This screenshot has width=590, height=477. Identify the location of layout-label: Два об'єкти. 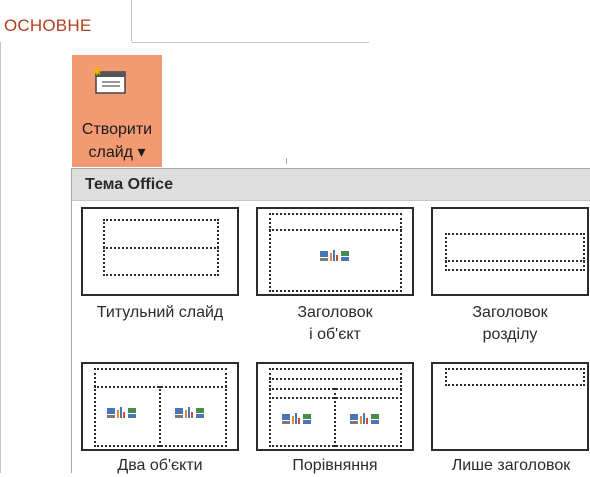
(160, 465).